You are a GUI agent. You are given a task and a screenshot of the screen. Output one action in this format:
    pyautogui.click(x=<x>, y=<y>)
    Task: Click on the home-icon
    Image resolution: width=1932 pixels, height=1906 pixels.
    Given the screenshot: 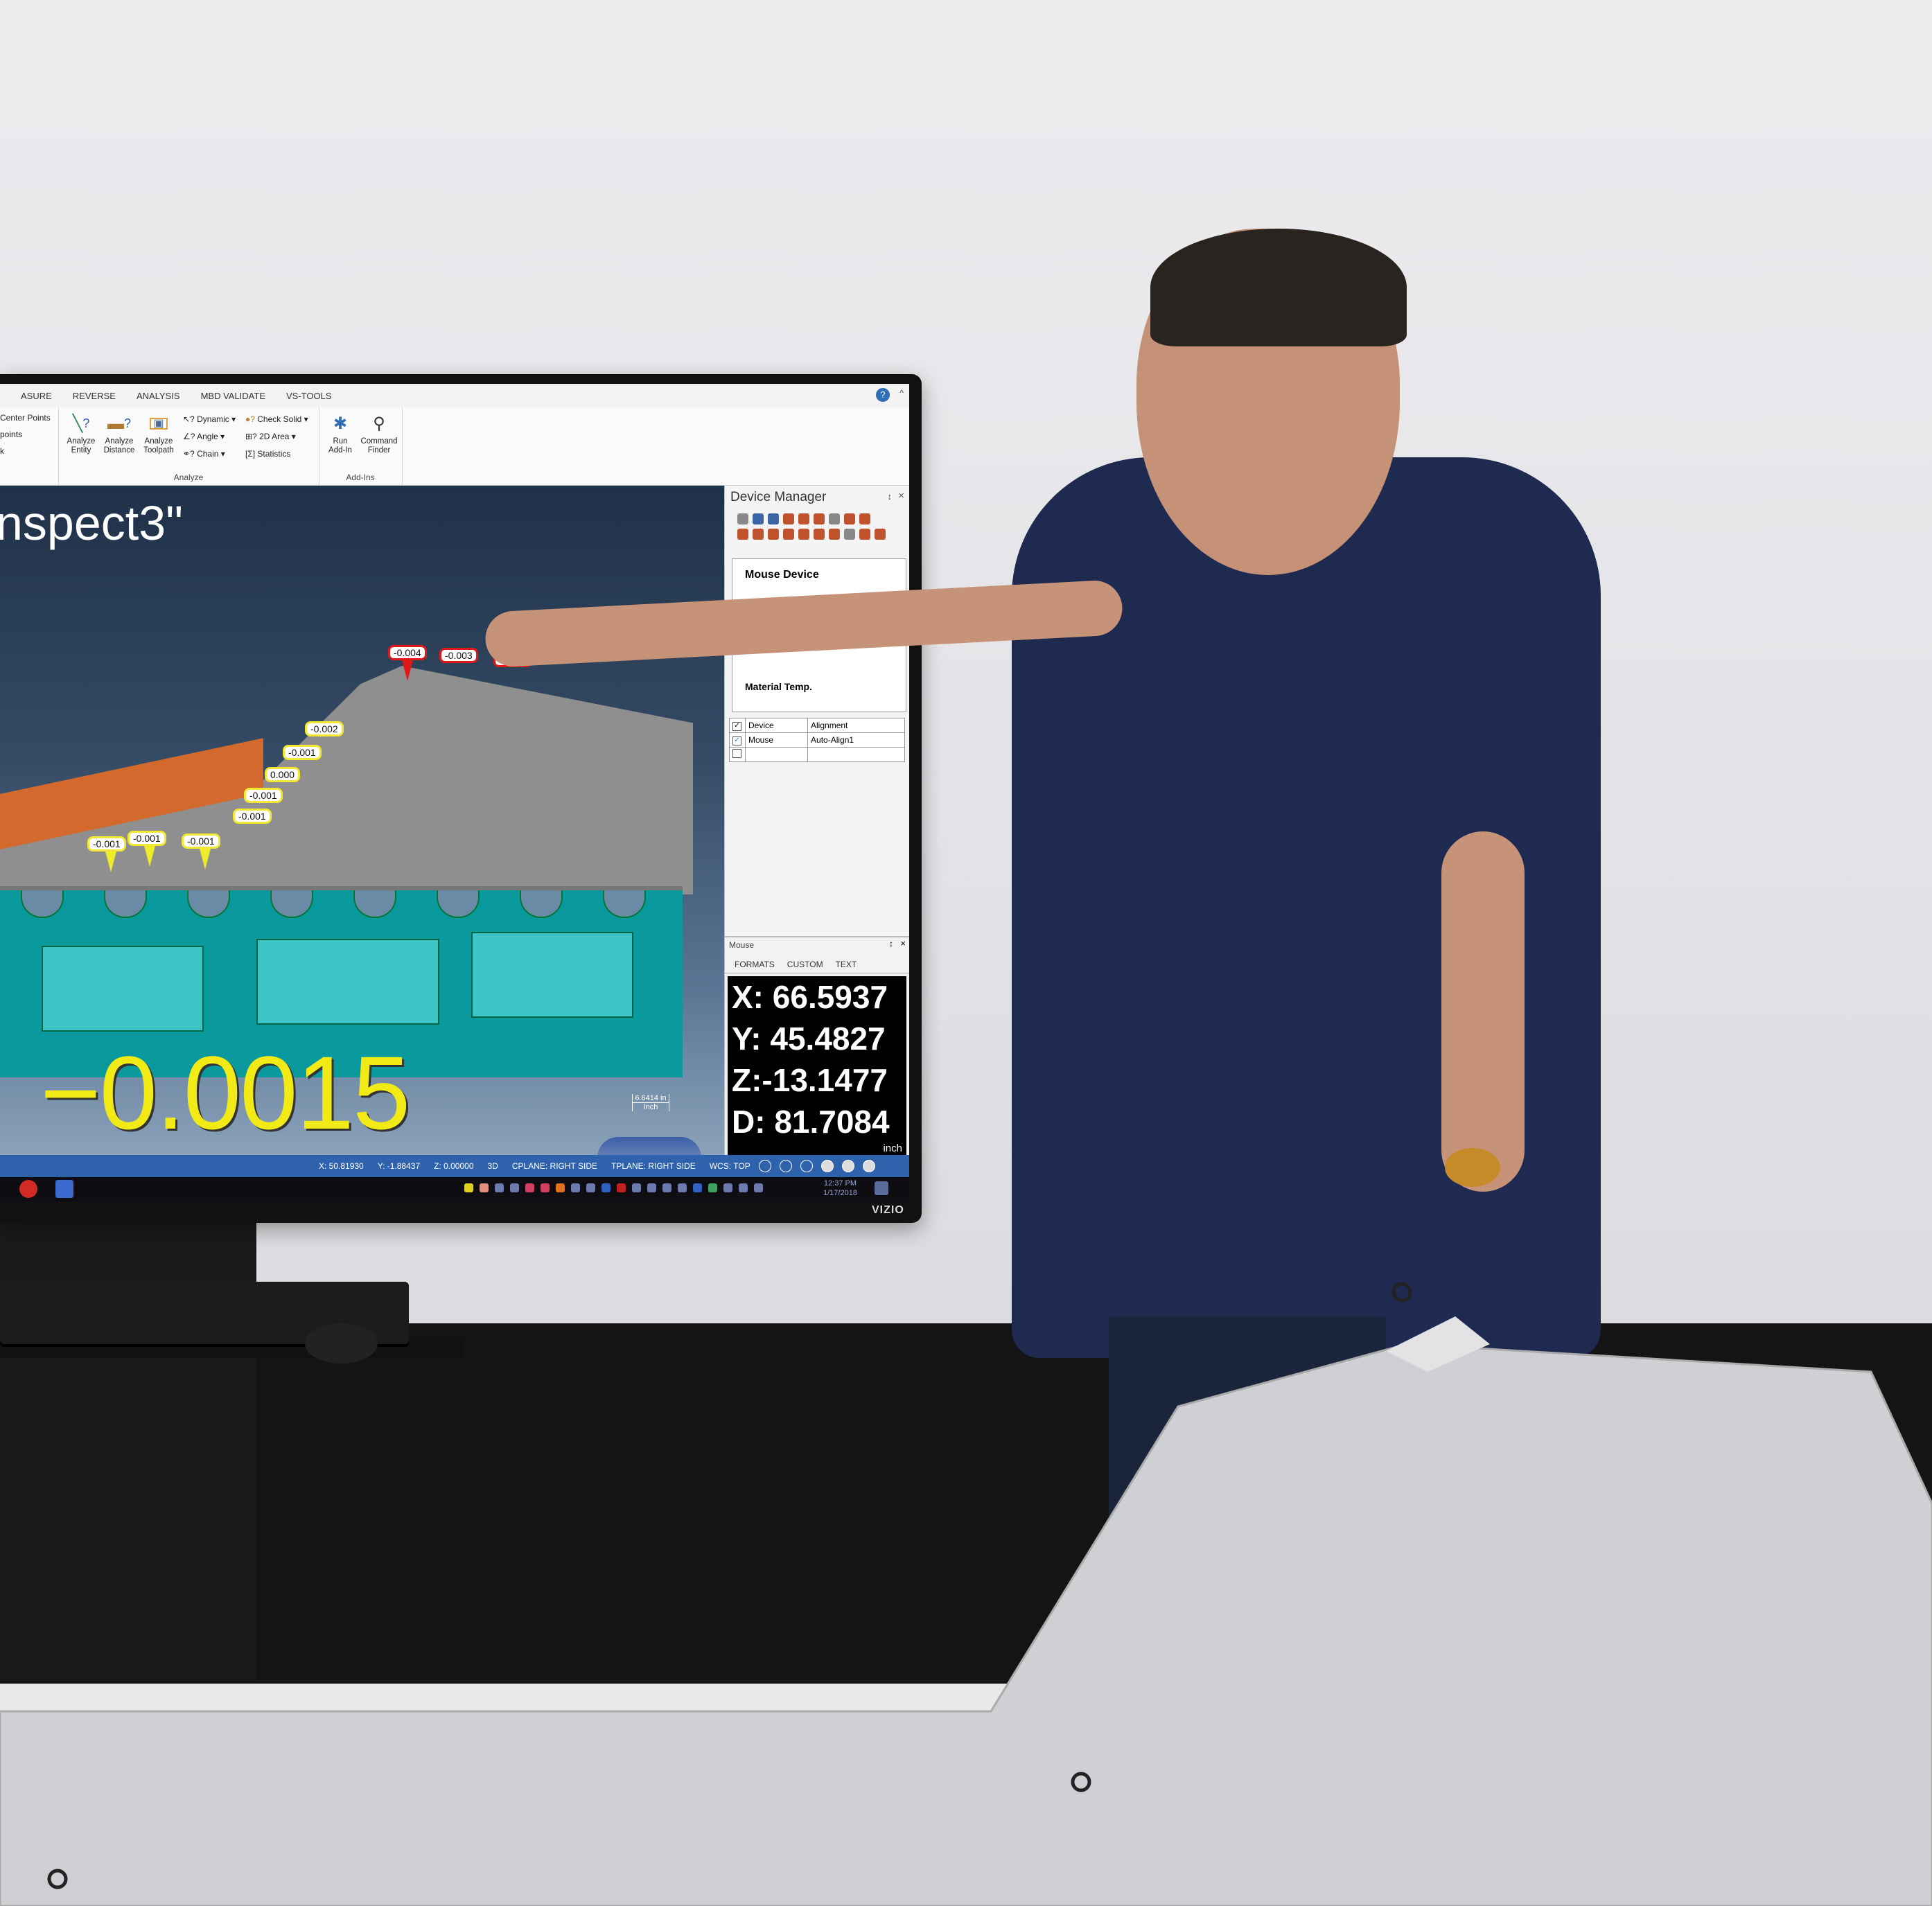 What is the action you would take?
    pyautogui.click(x=743, y=534)
    